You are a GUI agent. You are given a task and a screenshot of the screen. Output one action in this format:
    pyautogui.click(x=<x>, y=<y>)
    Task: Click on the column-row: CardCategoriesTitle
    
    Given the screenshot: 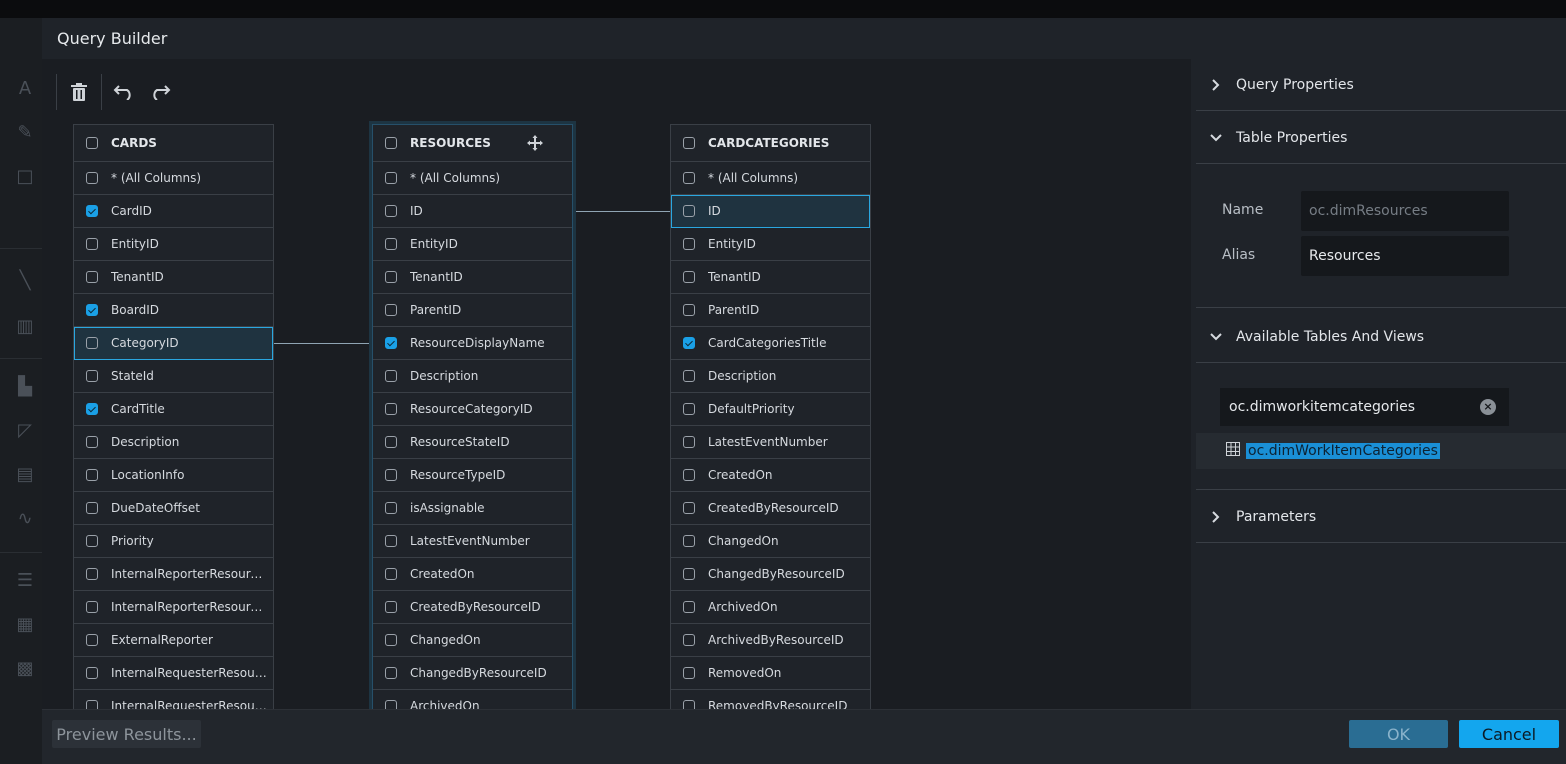 What is the action you would take?
    pyautogui.click(x=770, y=343)
    